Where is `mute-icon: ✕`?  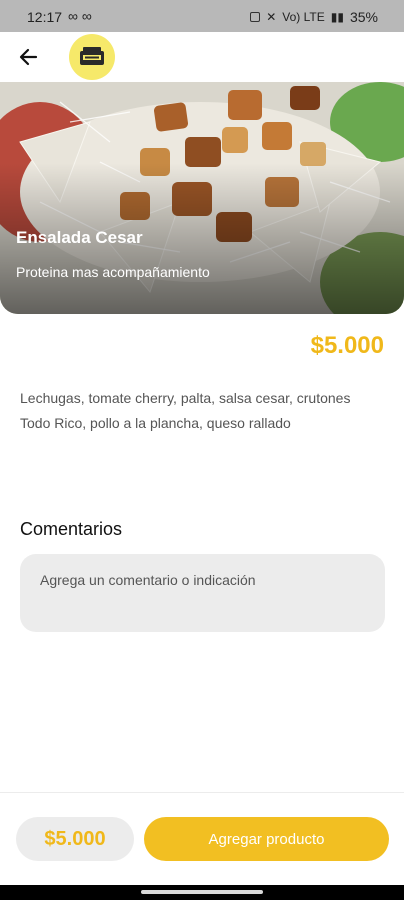 mute-icon: ✕ is located at coordinates (271, 17).